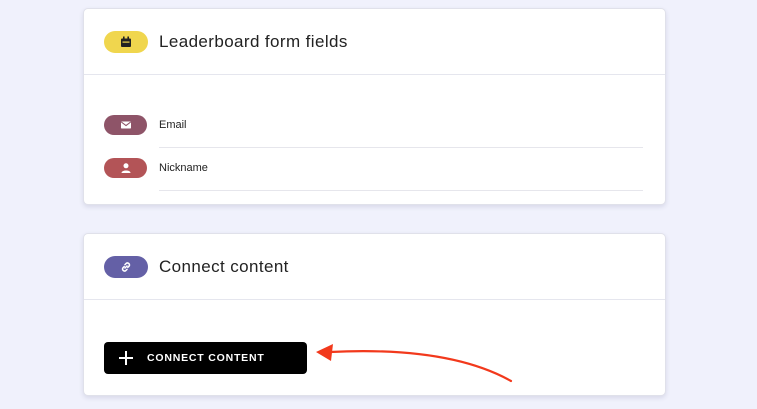  I want to click on divider, so click(401, 190).